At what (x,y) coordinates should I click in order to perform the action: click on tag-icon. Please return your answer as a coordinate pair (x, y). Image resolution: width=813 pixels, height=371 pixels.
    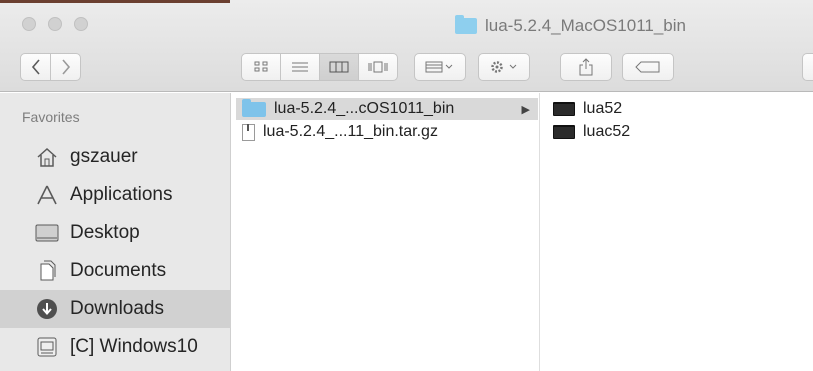
    Looking at the image, I should click on (647, 67).